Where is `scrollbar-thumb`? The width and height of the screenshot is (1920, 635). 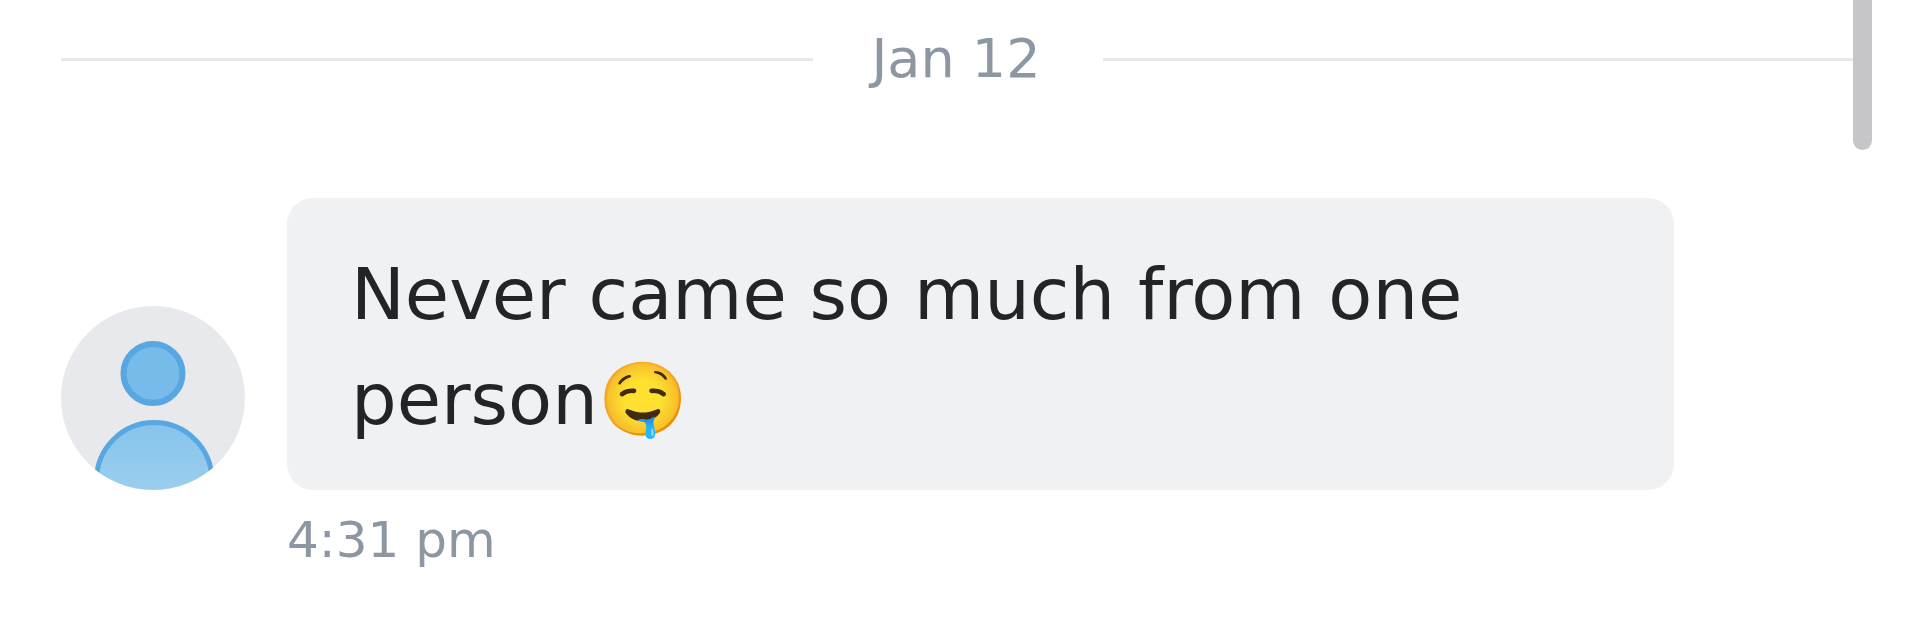
scrollbar-thumb is located at coordinates (1862, 75).